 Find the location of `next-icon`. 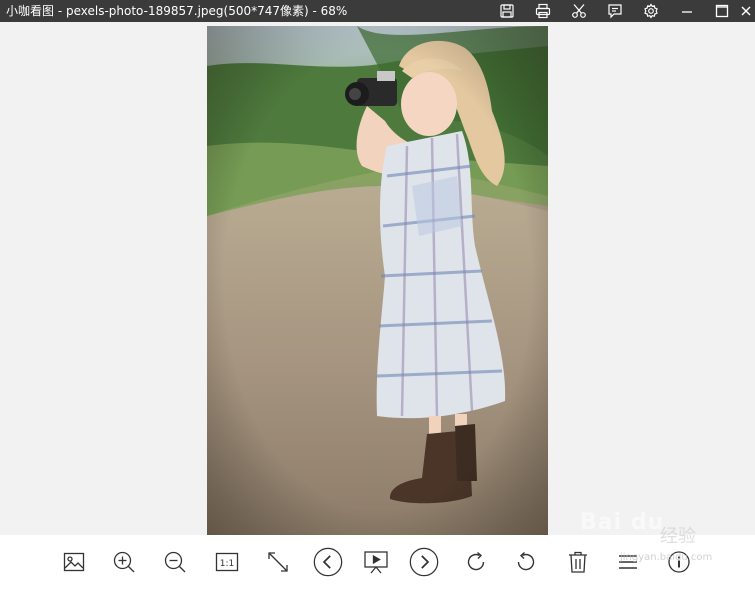

next-icon is located at coordinates (424, 562).